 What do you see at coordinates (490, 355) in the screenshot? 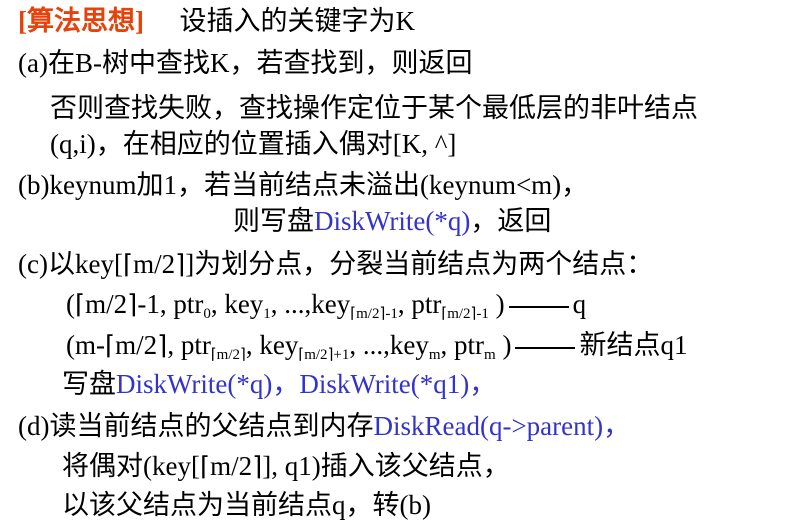
I see `q1-sub-pm: m` at bounding box center [490, 355].